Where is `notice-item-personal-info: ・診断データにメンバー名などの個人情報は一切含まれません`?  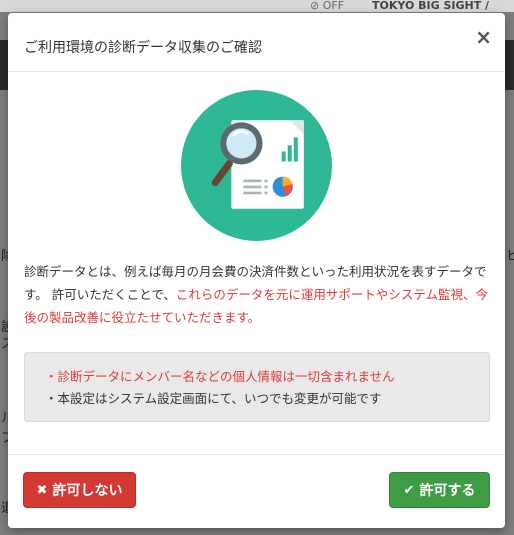 notice-item-personal-info: ・診断データにメンバー名などの個人情報は一切含まれません is located at coordinates (220, 376).